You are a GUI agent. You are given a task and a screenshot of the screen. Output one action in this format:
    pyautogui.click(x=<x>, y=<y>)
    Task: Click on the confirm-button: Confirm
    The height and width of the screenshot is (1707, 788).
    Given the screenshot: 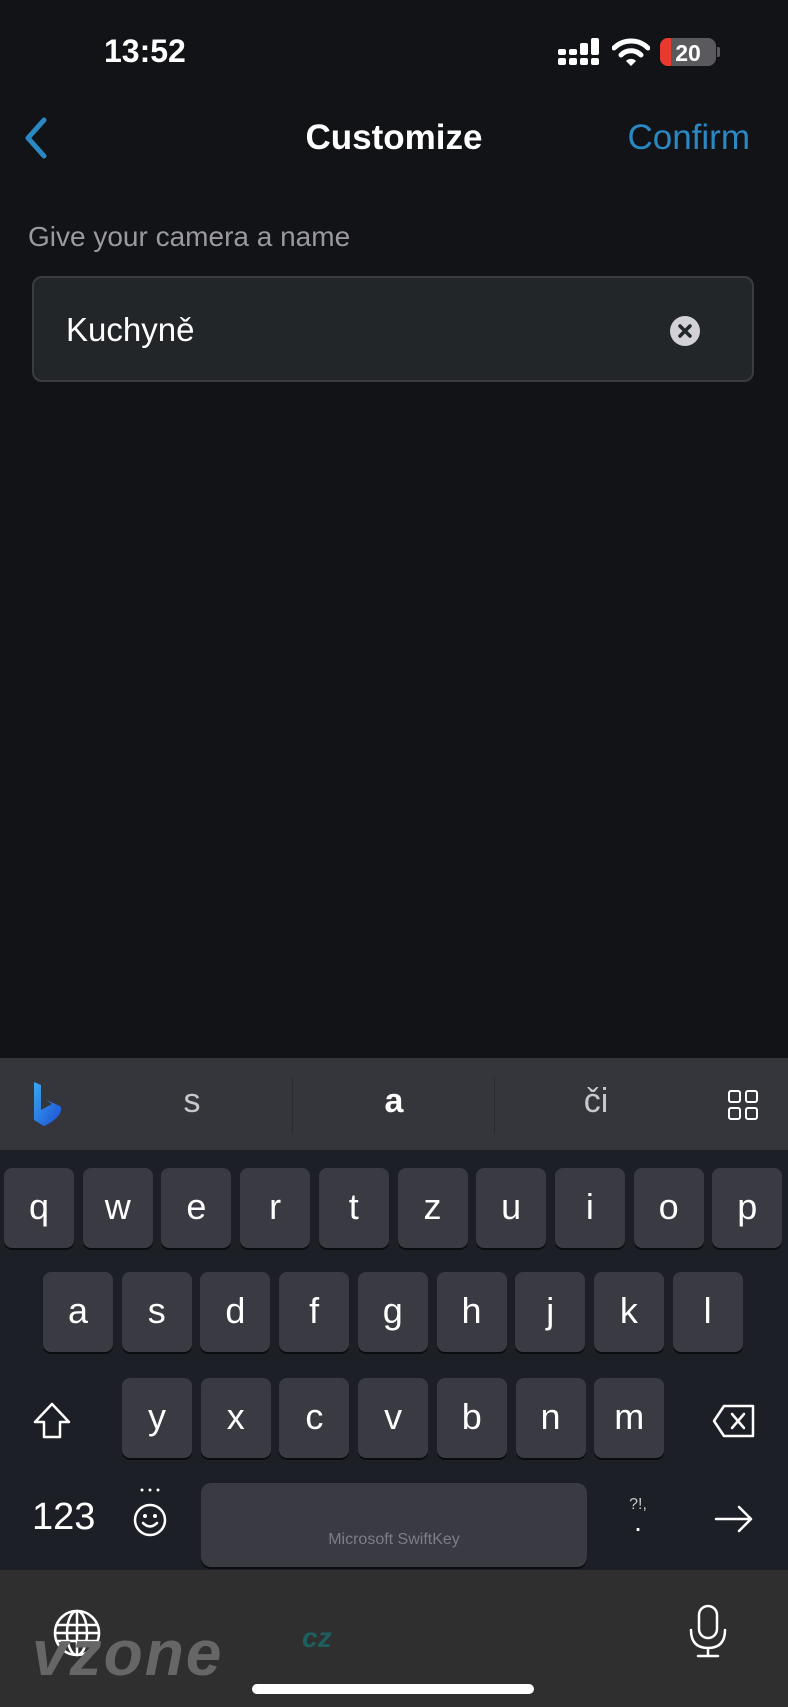 What is the action you would take?
    pyautogui.click(x=688, y=138)
    